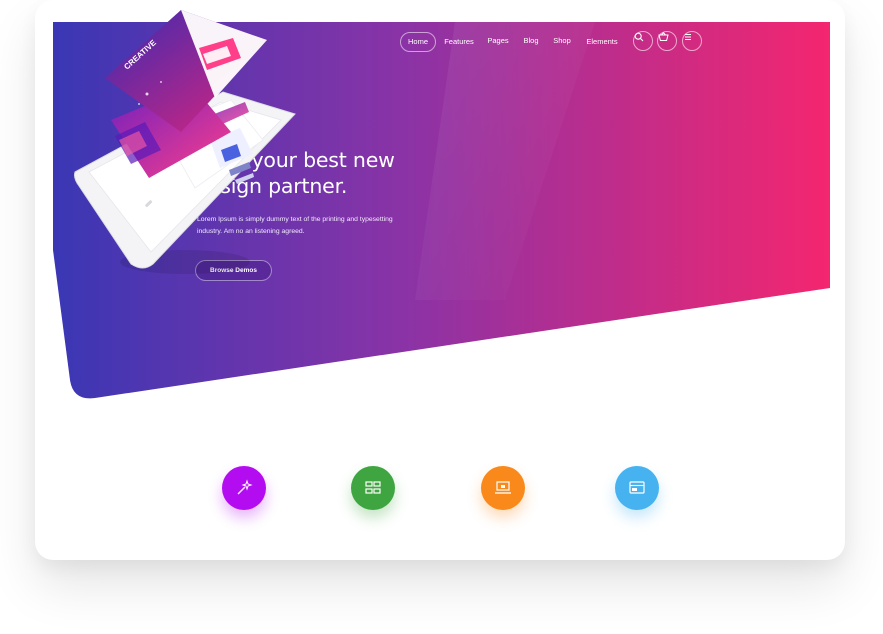  I want to click on nav-item-shop: Shop, so click(562, 41).